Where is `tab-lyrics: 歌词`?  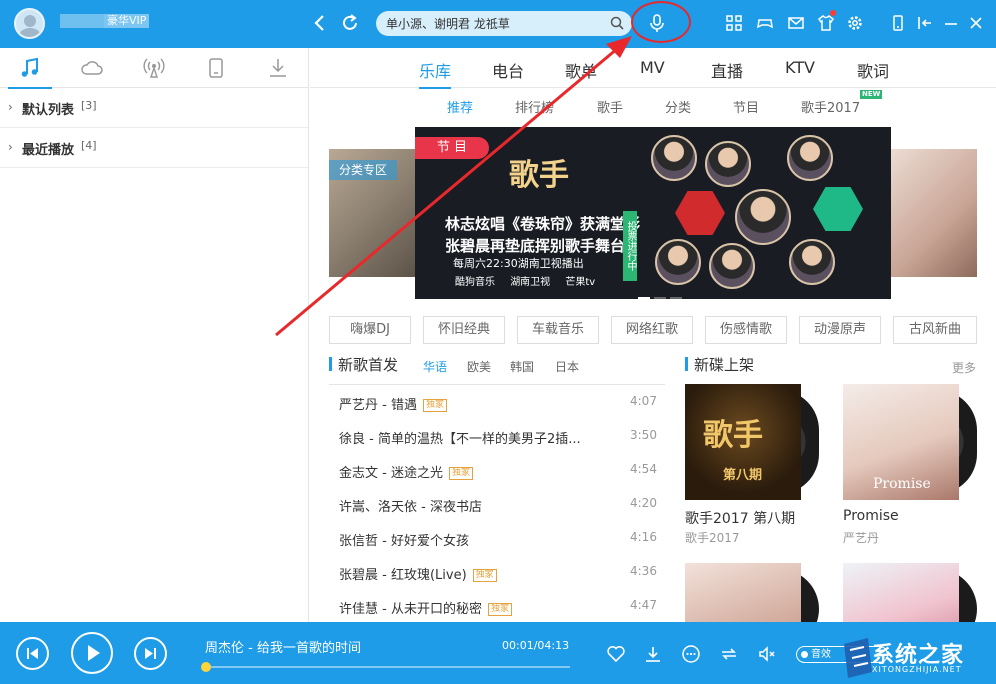
tab-lyrics: 歌词 is located at coordinates (873, 70).